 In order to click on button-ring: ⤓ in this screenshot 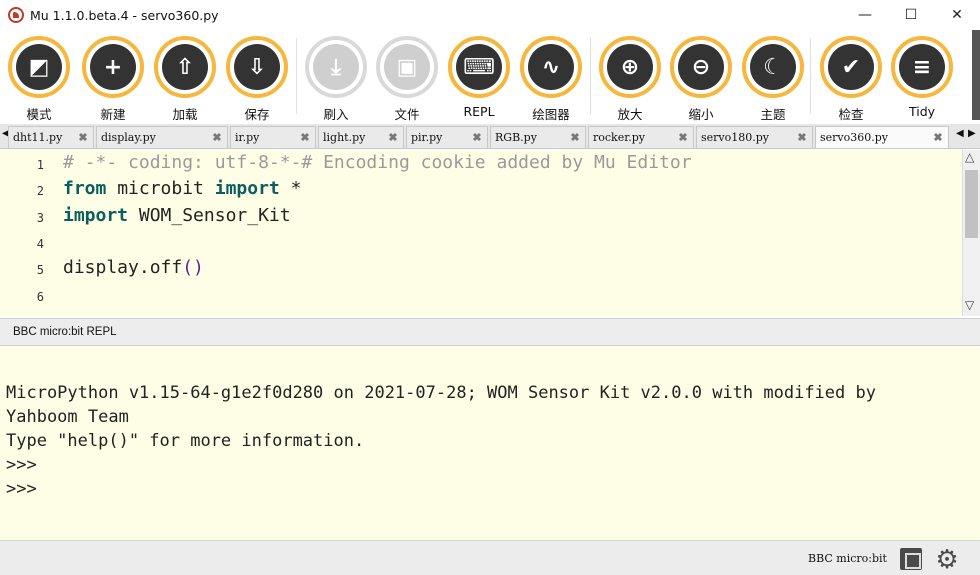, I will do `click(336, 67)`.